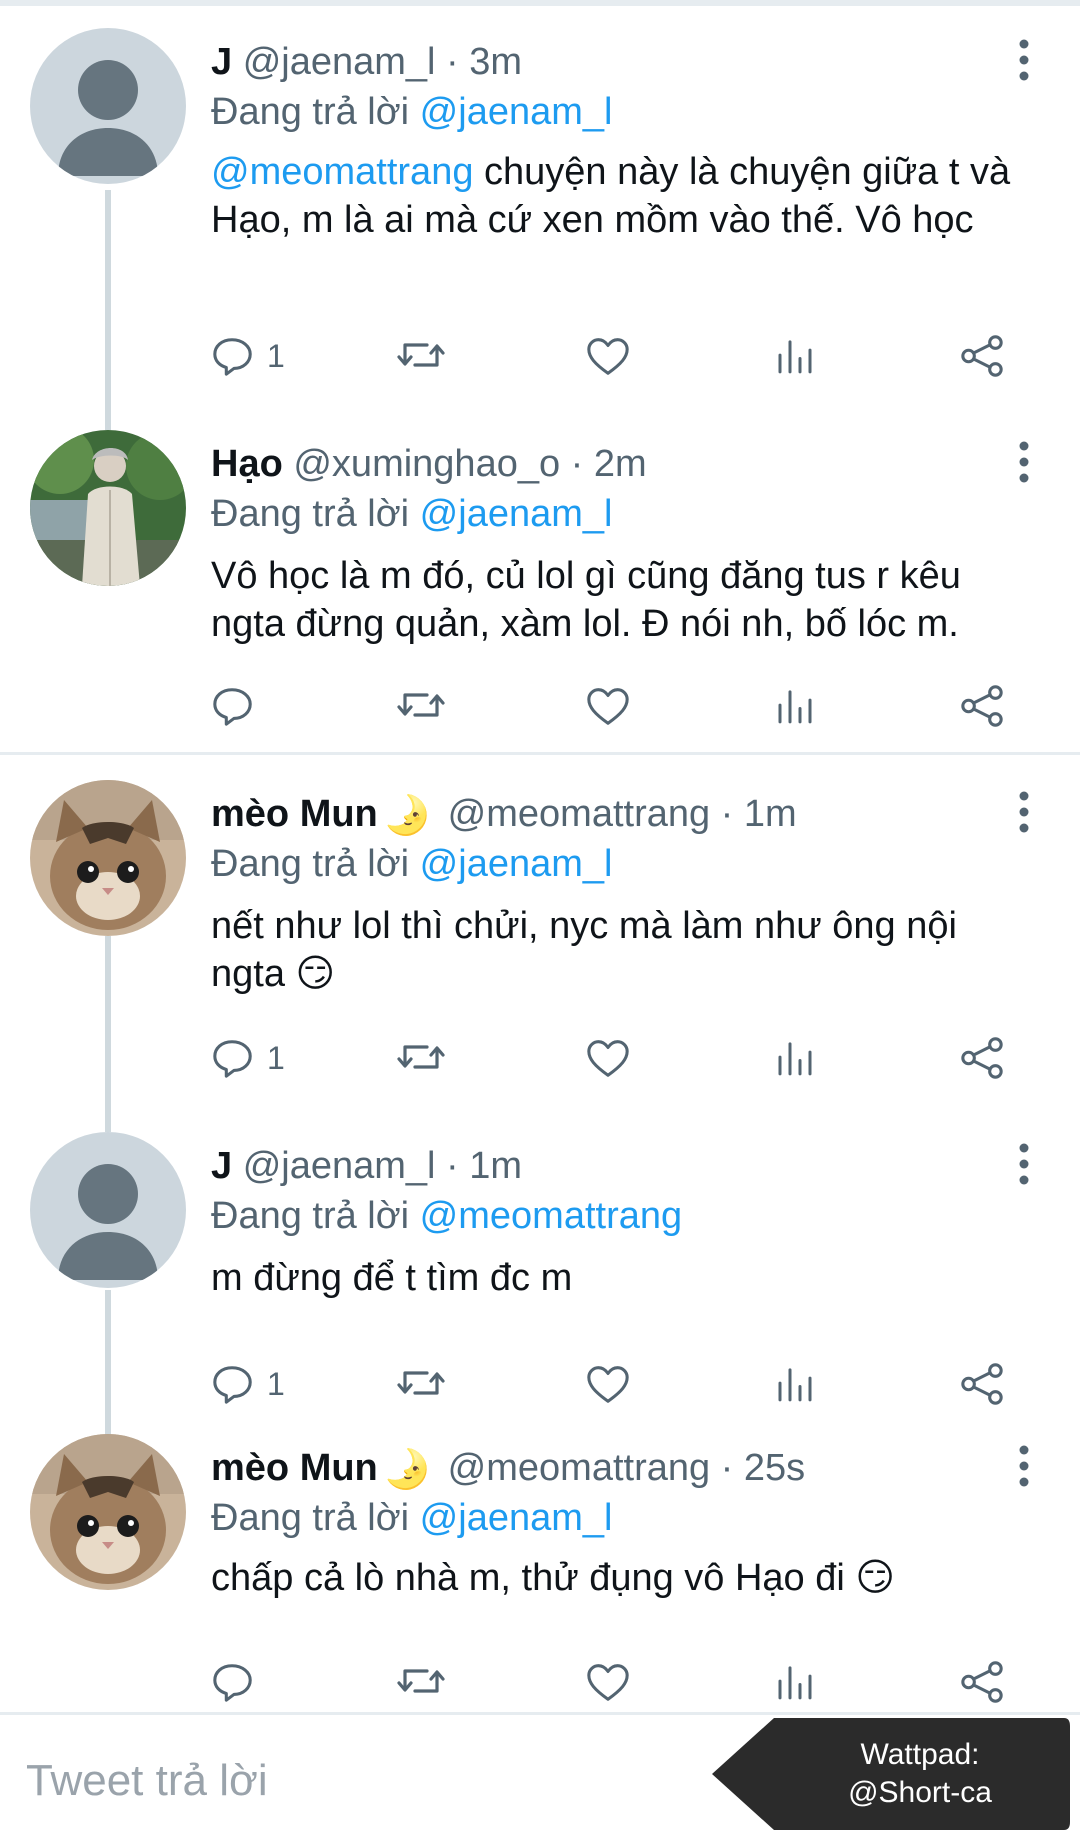  Describe the element at coordinates (627, 1468) in the screenshot. I see `handle-and-time: @meomattrang · 25s` at that location.